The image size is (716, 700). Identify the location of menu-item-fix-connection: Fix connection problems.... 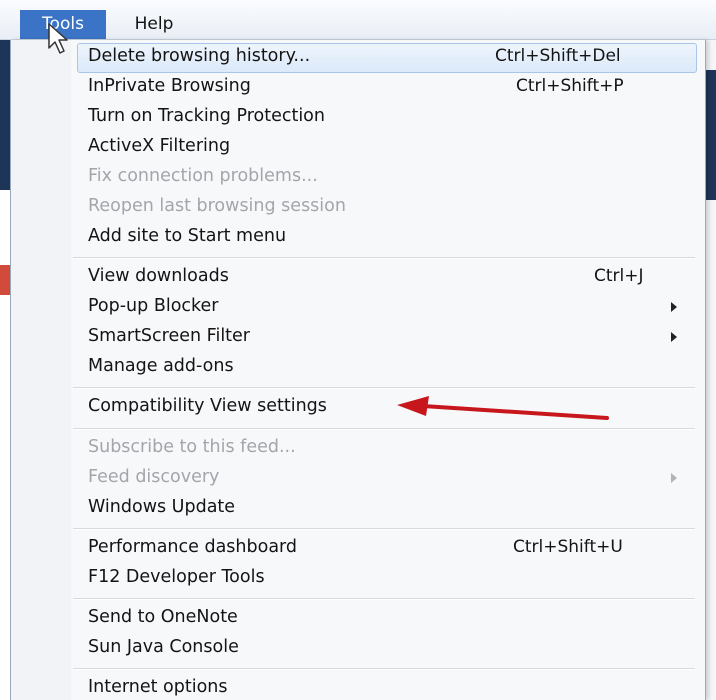
(203, 176).